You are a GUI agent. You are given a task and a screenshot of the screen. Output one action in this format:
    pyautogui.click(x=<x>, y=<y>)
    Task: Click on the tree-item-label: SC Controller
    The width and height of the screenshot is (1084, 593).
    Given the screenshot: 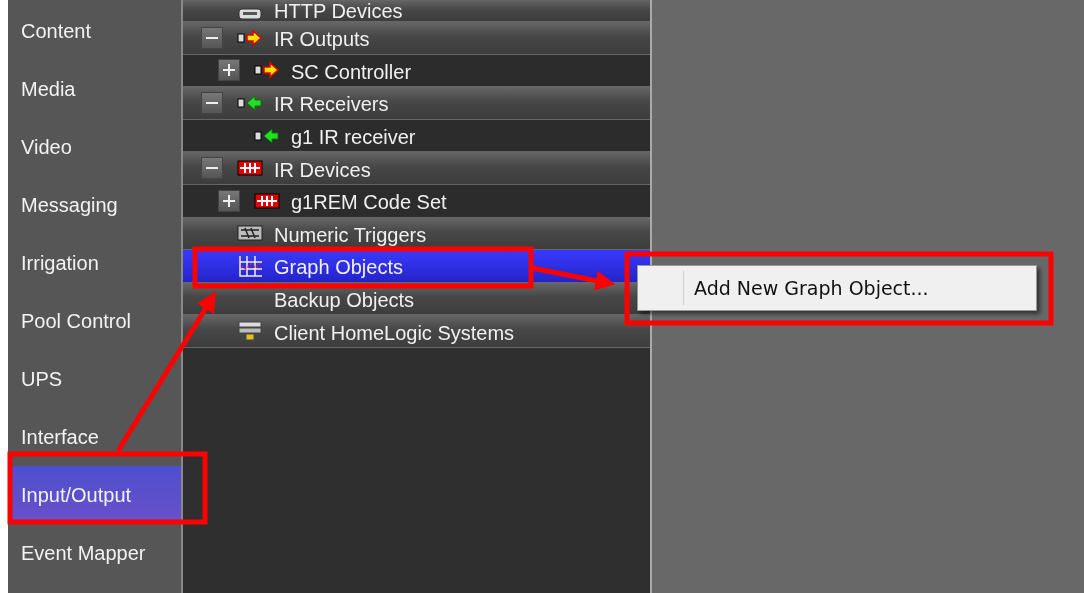 What is the action you would take?
    pyautogui.click(x=351, y=70)
    